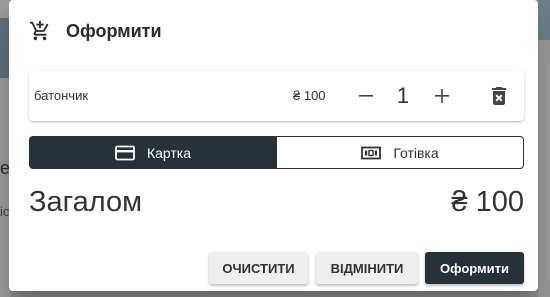  What do you see at coordinates (367, 268) in the screenshot?
I see `cancel-button: ВІДМІНИТИ` at bounding box center [367, 268].